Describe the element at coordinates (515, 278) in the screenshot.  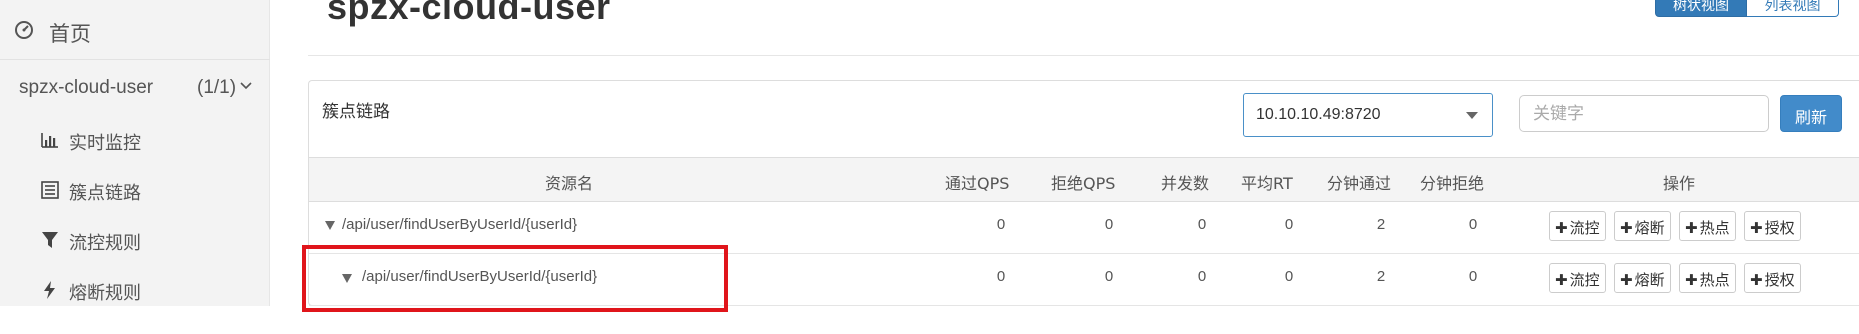
I see `highlight-annotation` at that location.